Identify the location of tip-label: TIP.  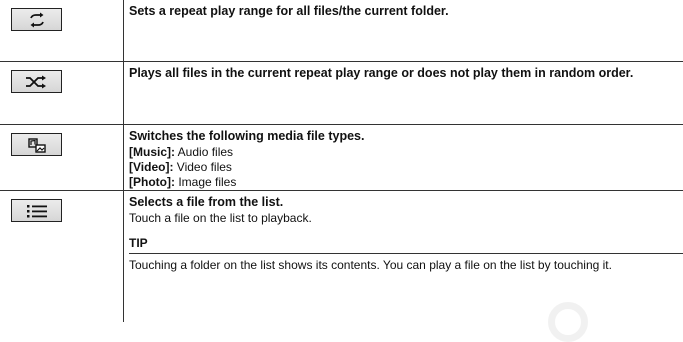
(402, 243).